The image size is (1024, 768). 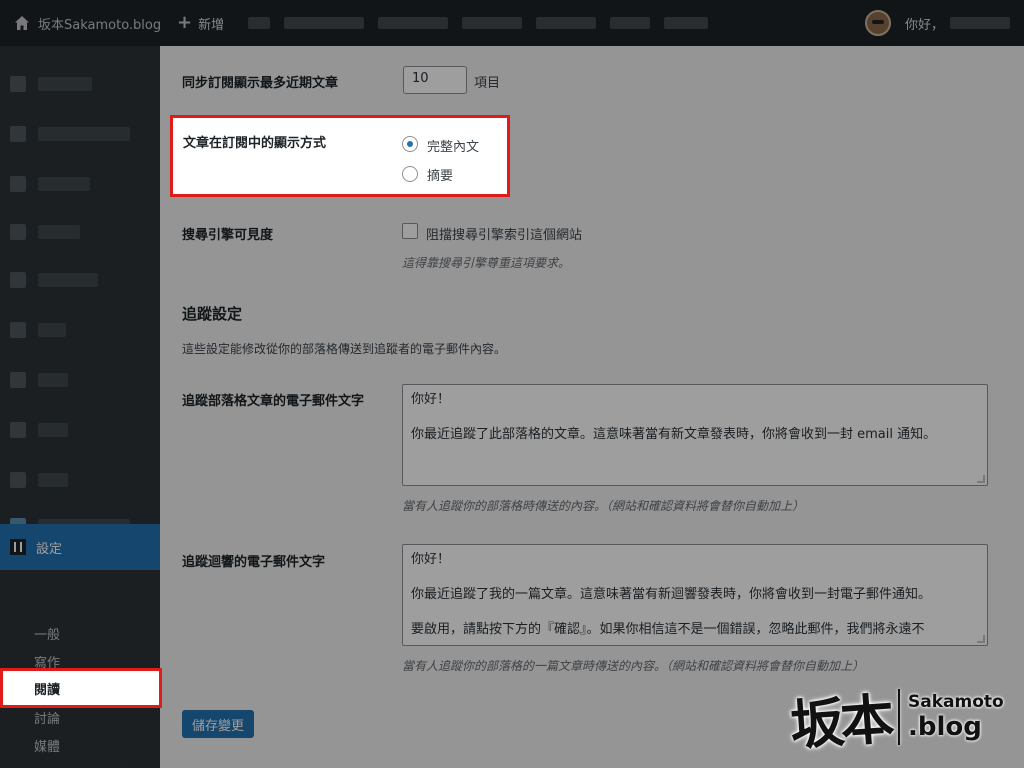 I want to click on full-text-label: 完整內文, so click(x=453, y=145).